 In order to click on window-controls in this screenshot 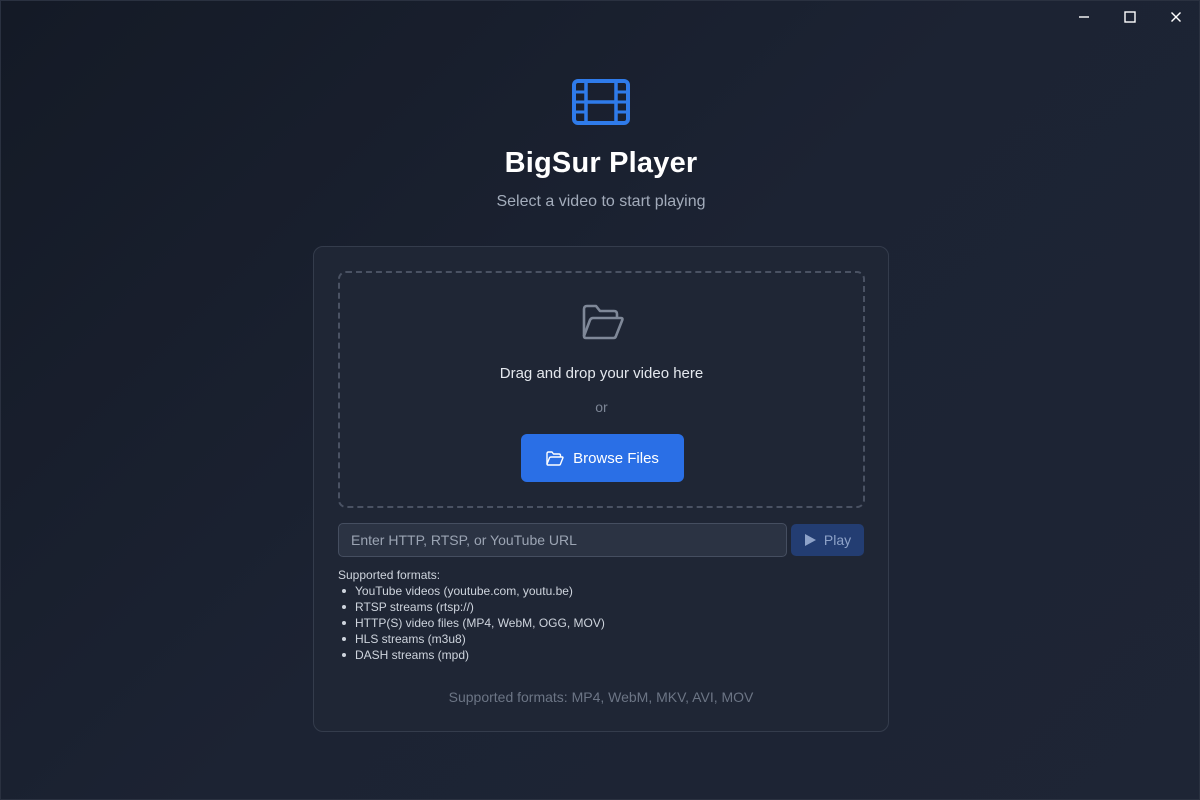, I will do `click(1130, 17)`.